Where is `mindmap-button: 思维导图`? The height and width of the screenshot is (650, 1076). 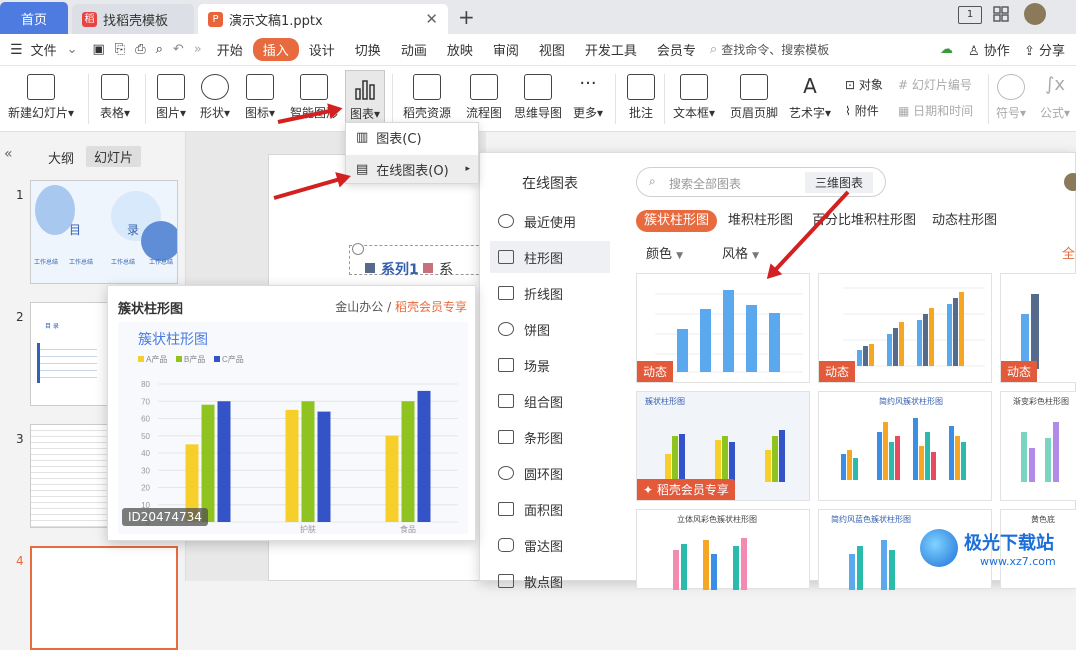
mindmap-button: 思维导图 is located at coordinates (538, 97).